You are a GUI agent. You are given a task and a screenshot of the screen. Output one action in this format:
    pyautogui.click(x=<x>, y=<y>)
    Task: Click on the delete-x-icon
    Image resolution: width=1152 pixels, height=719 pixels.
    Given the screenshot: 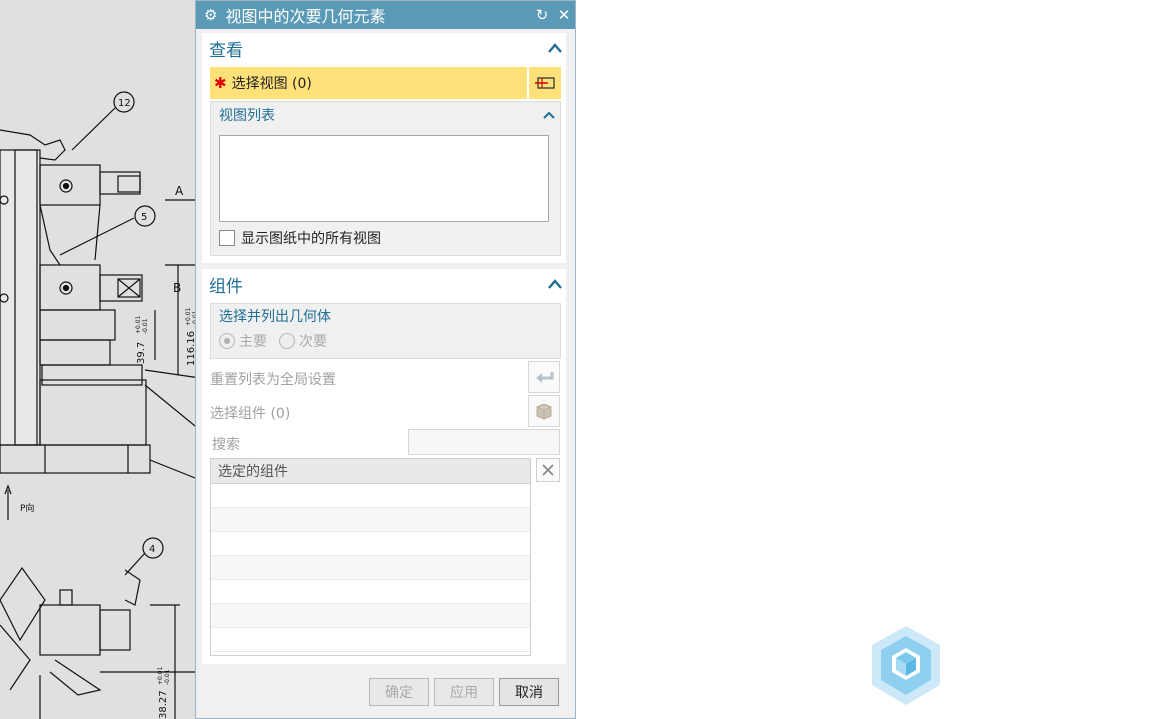 What is the action you would take?
    pyautogui.click(x=548, y=470)
    